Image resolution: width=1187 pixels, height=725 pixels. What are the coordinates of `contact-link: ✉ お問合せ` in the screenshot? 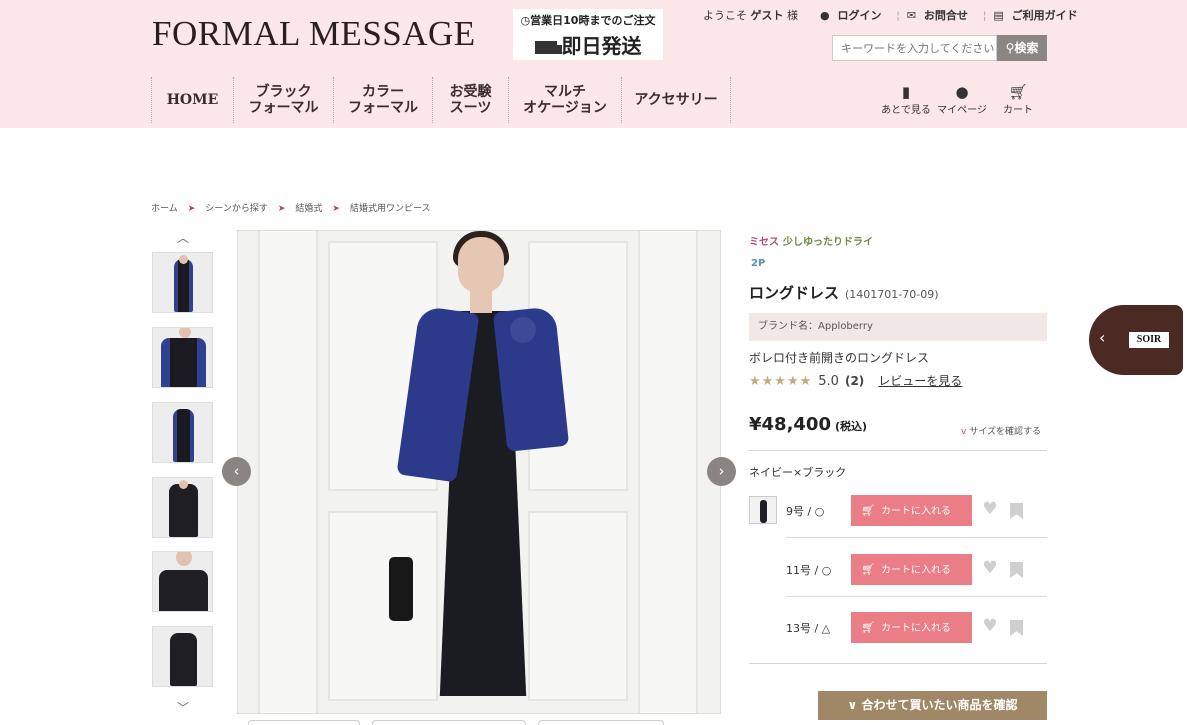 It's located at (939, 15).